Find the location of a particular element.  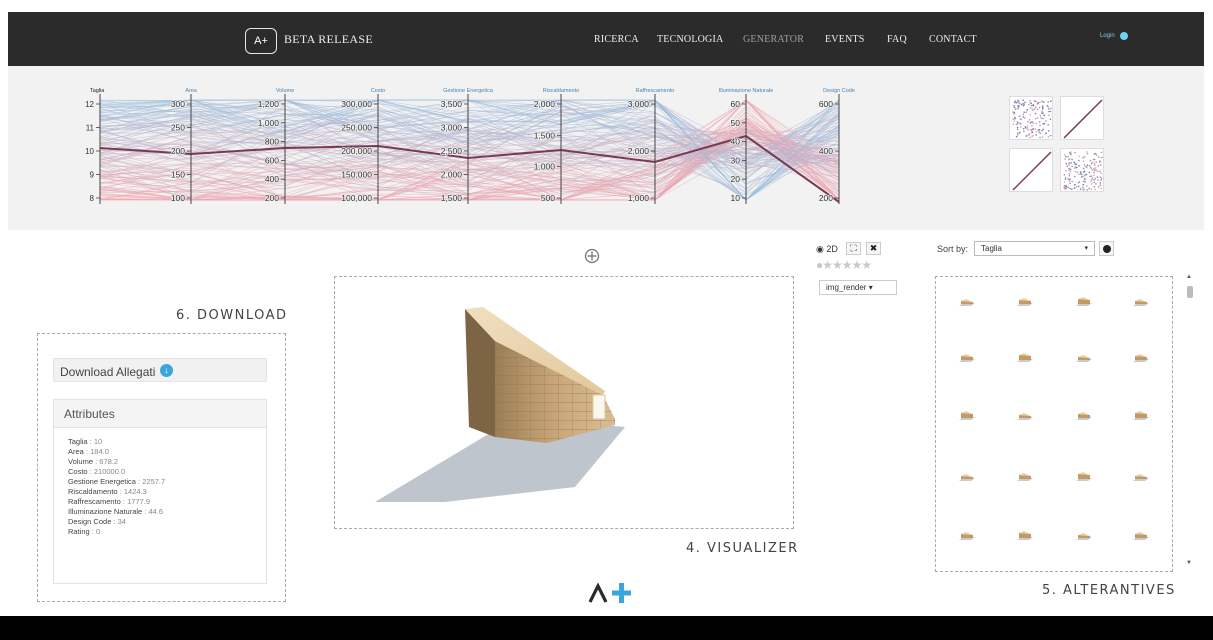

render-mode-select: img_render ▾ is located at coordinates (858, 287).